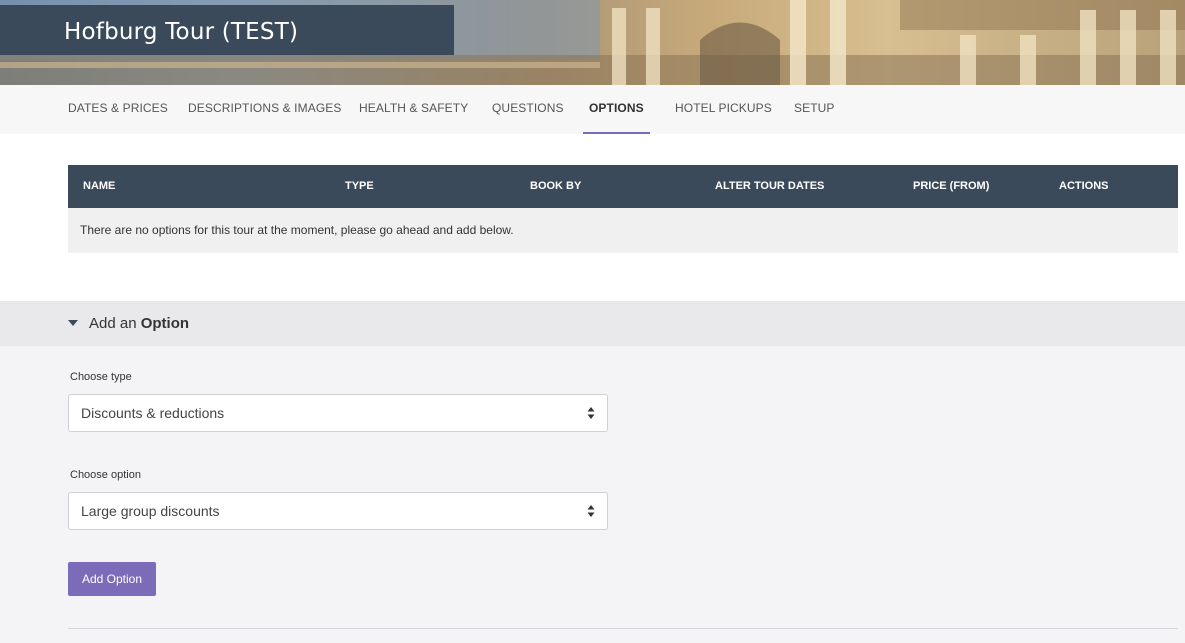 This screenshot has height=643, width=1185. What do you see at coordinates (623, 628) in the screenshot?
I see `section-divider` at bounding box center [623, 628].